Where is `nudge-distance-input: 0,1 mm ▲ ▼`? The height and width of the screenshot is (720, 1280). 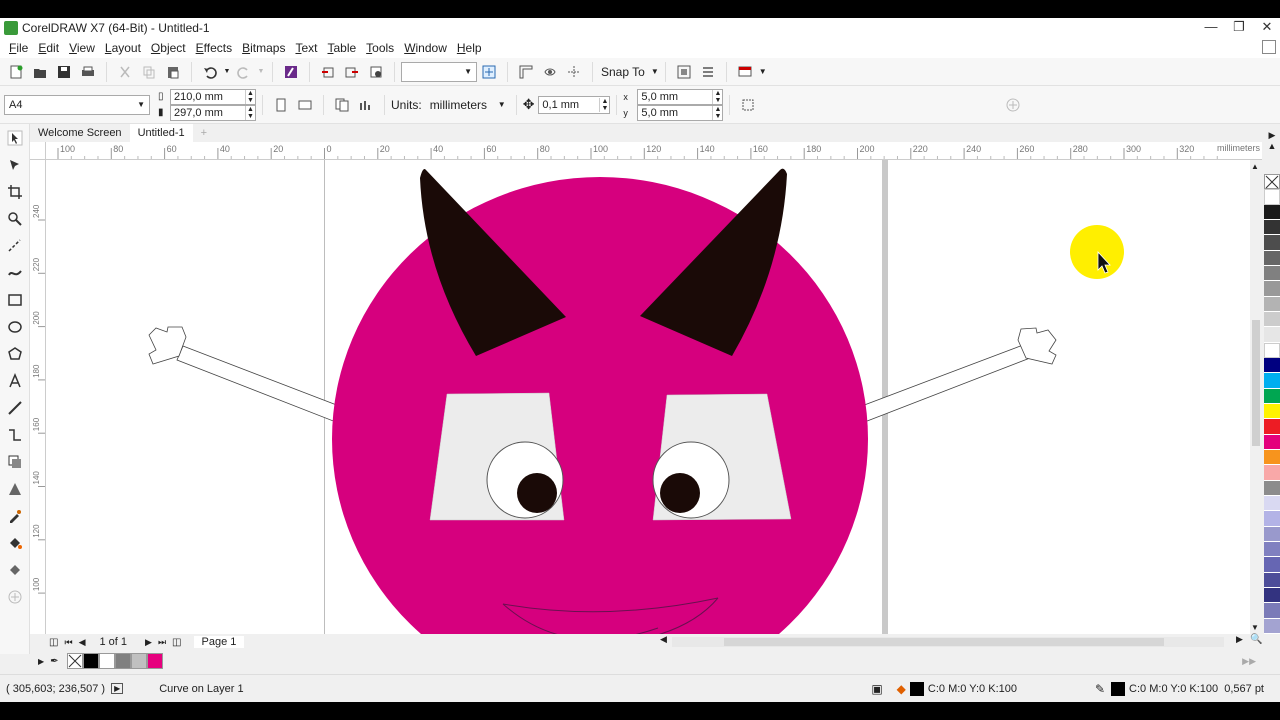 nudge-distance-input: 0,1 mm ▲ ▼ is located at coordinates (574, 104).